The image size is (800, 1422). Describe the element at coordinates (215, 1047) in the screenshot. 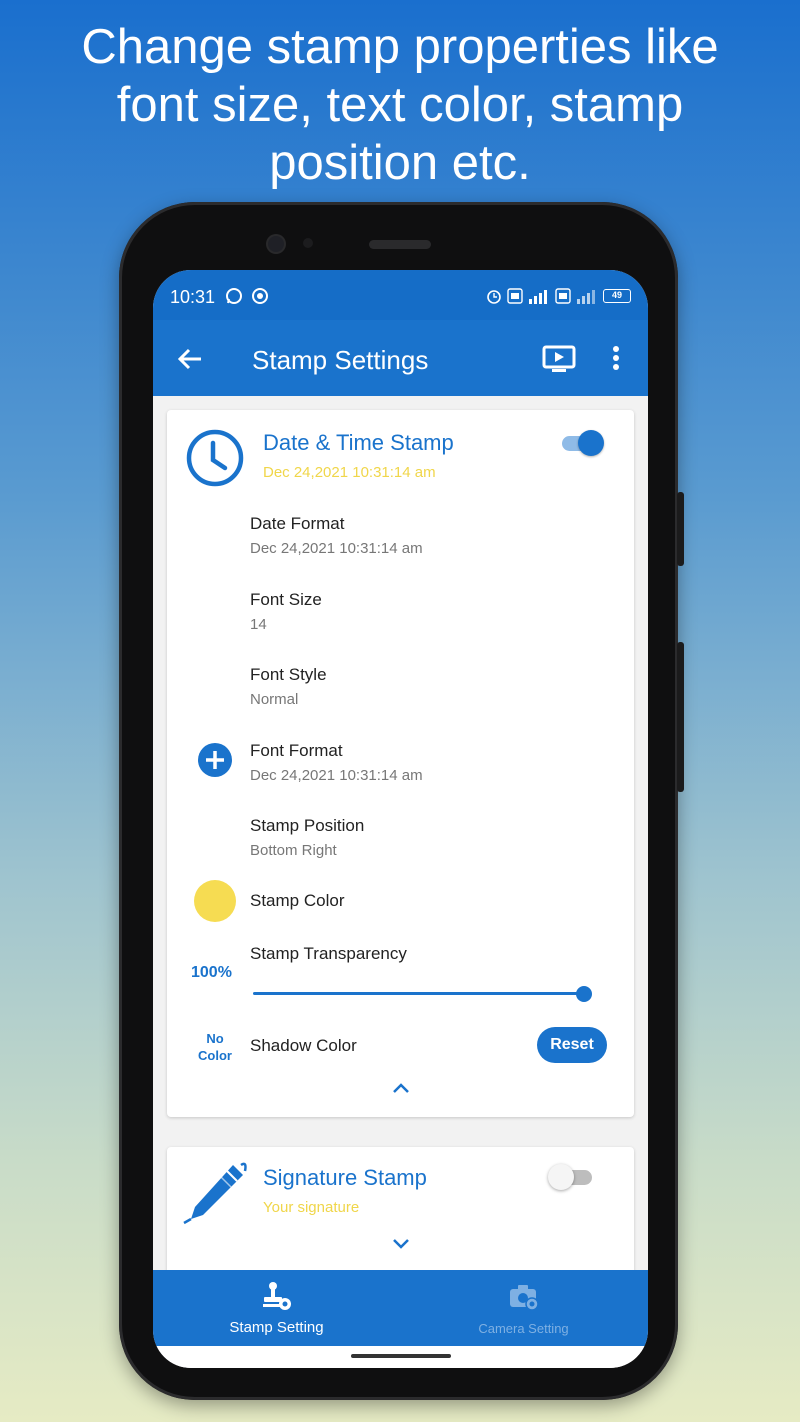

I see `shadow-no-color-swatch: No Color` at that location.